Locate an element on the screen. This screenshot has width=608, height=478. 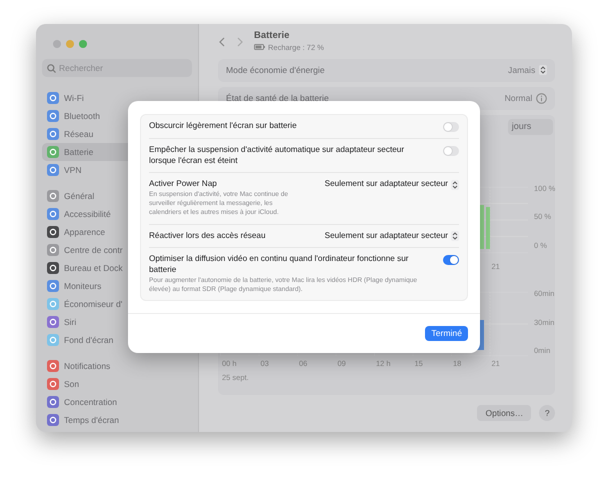
sidebar-item: Son is located at coordinates (117, 384).